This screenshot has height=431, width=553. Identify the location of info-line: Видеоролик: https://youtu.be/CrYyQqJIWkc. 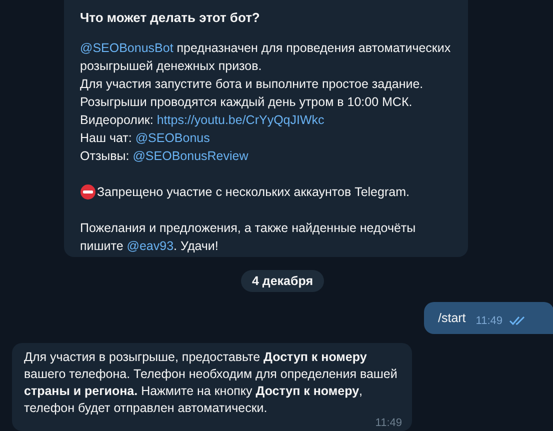
(203, 120).